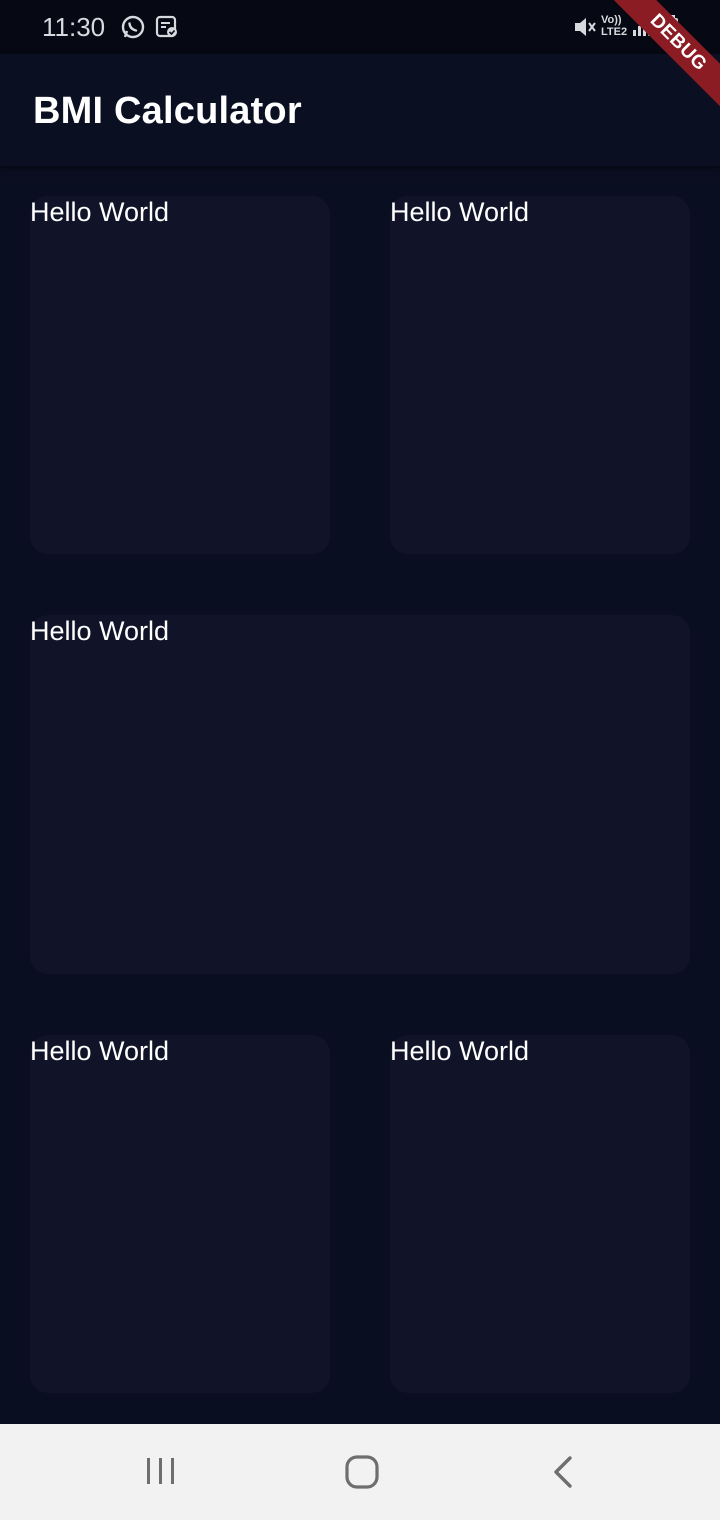  Describe the element at coordinates (180, 1214) in the screenshot. I see `reusable-card-bottom-left: Hello World` at that location.